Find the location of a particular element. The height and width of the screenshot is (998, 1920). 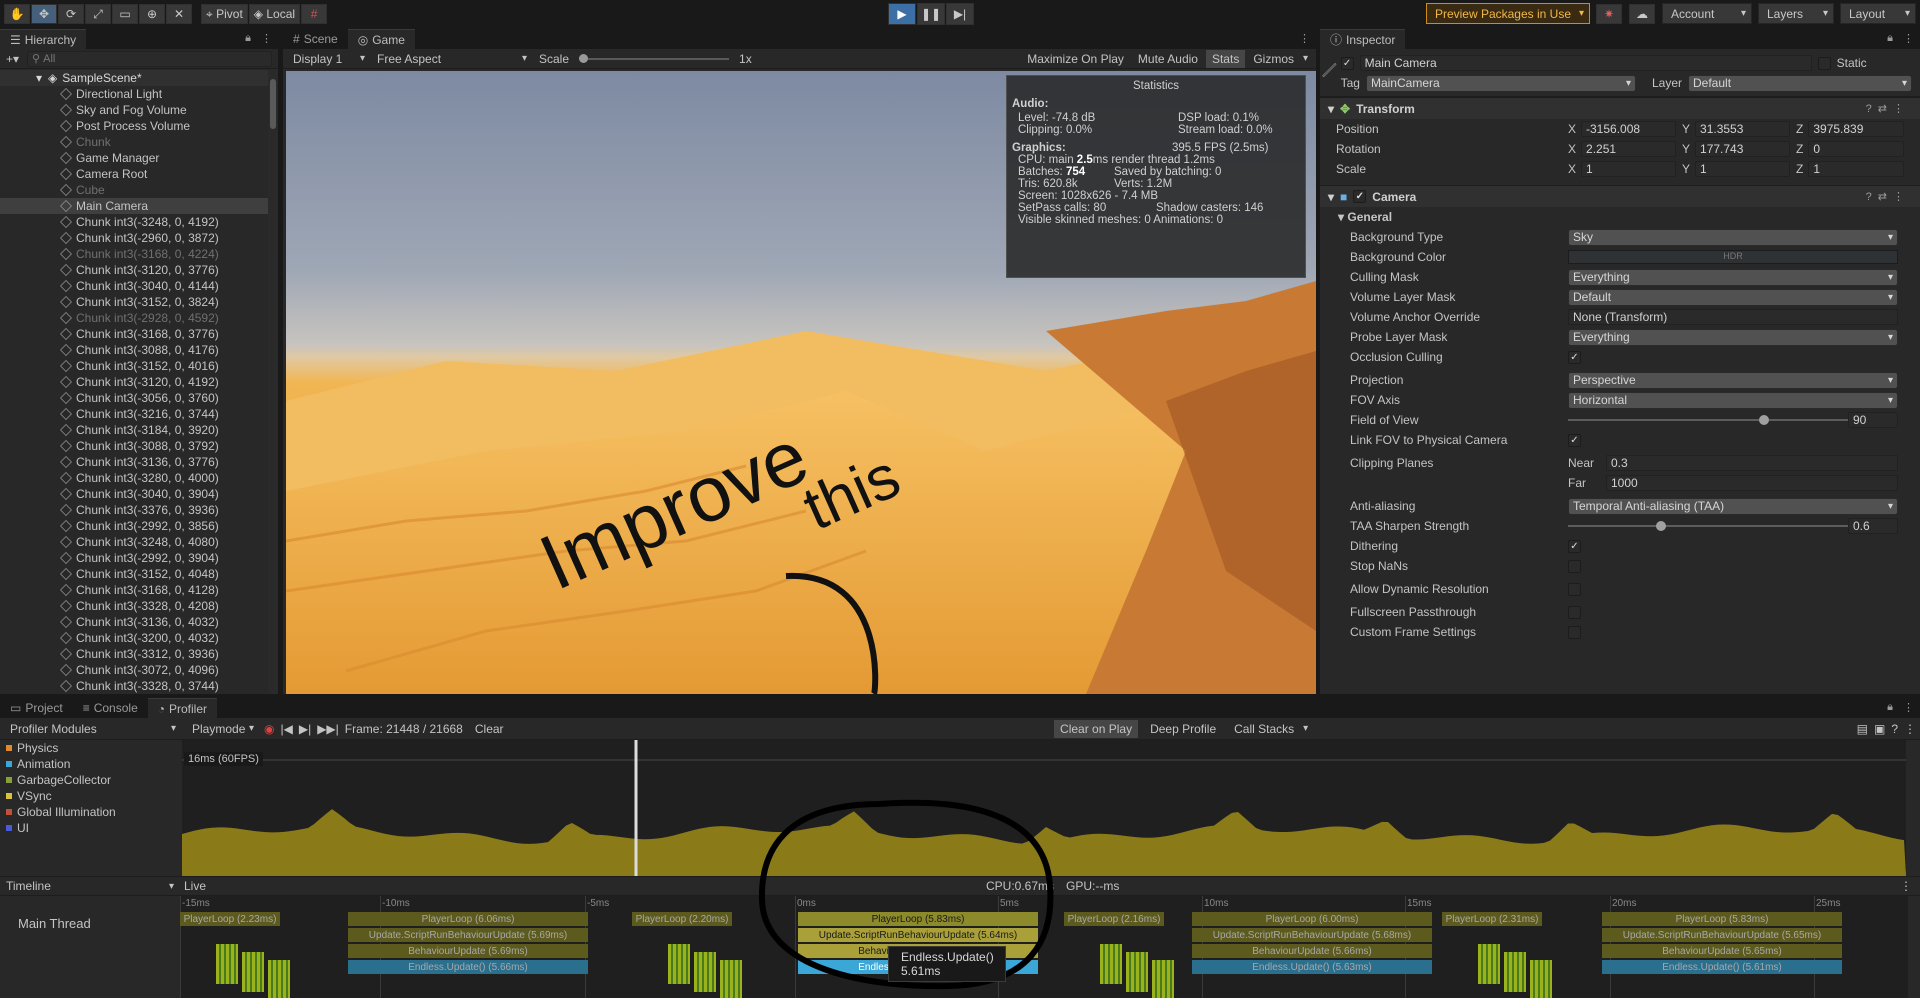

tab-inspector: ⓘ Inspector is located at coordinates (1363, 39).